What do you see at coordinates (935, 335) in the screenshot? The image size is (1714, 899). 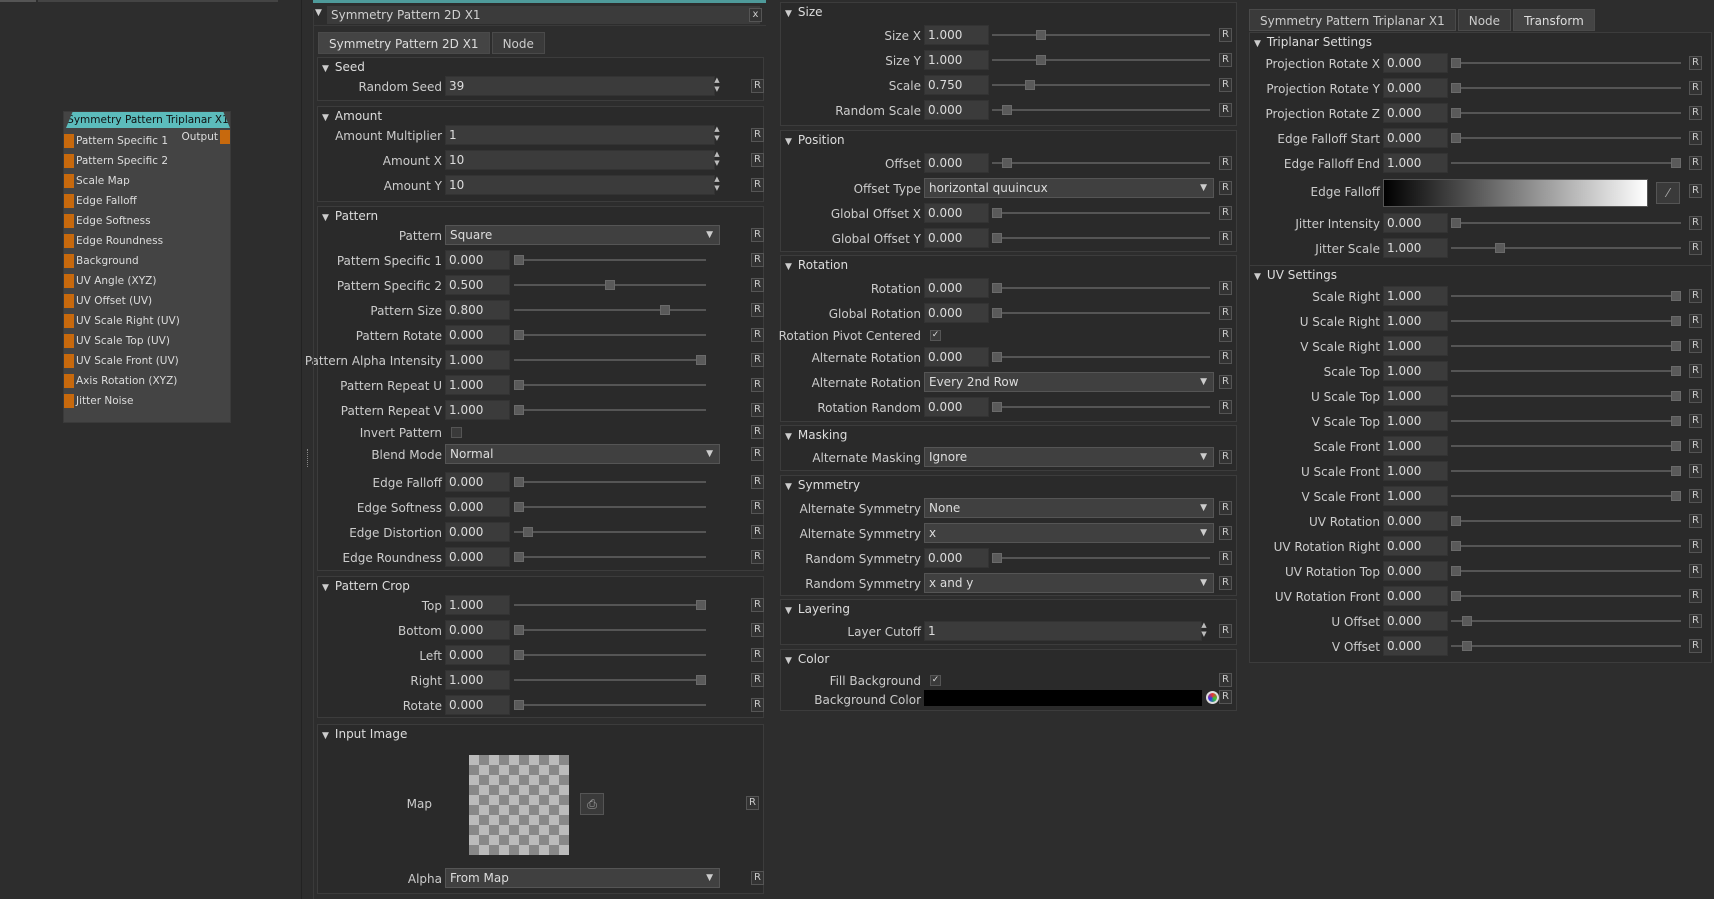 I see `checkbox: ✓` at bounding box center [935, 335].